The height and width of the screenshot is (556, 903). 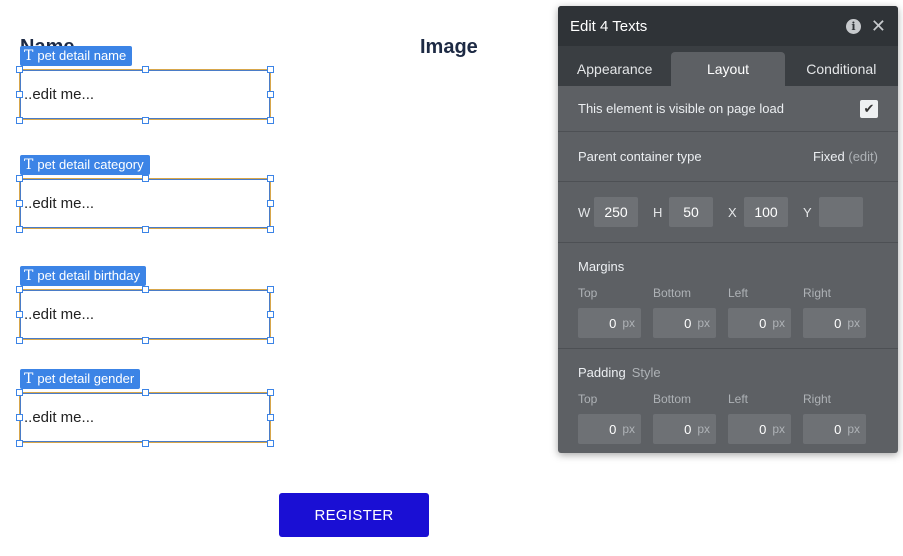 What do you see at coordinates (759, 429) in the screenshot?
I see `padding-left-input: 0 px` at bounding box center [759, 429].